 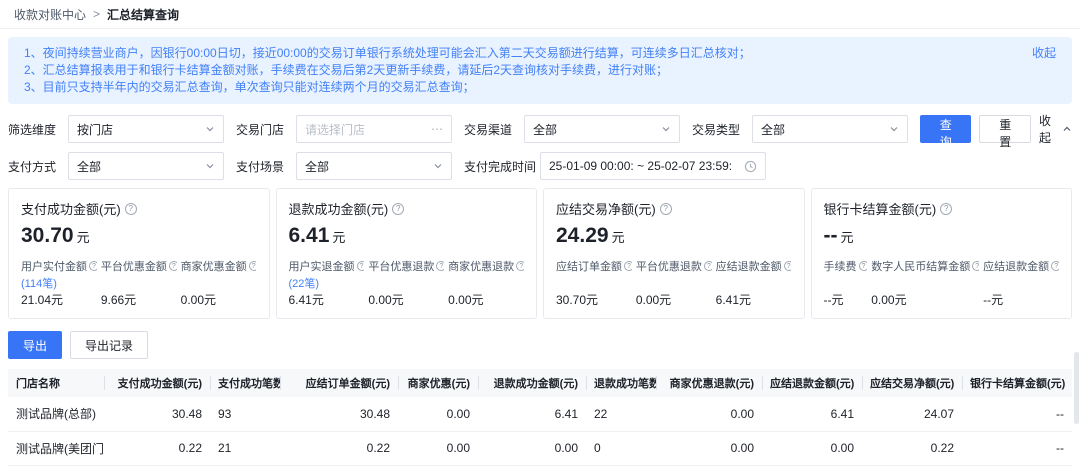 I want to click on sub-label: 商家优惠退款, so click(x=481, y=267).